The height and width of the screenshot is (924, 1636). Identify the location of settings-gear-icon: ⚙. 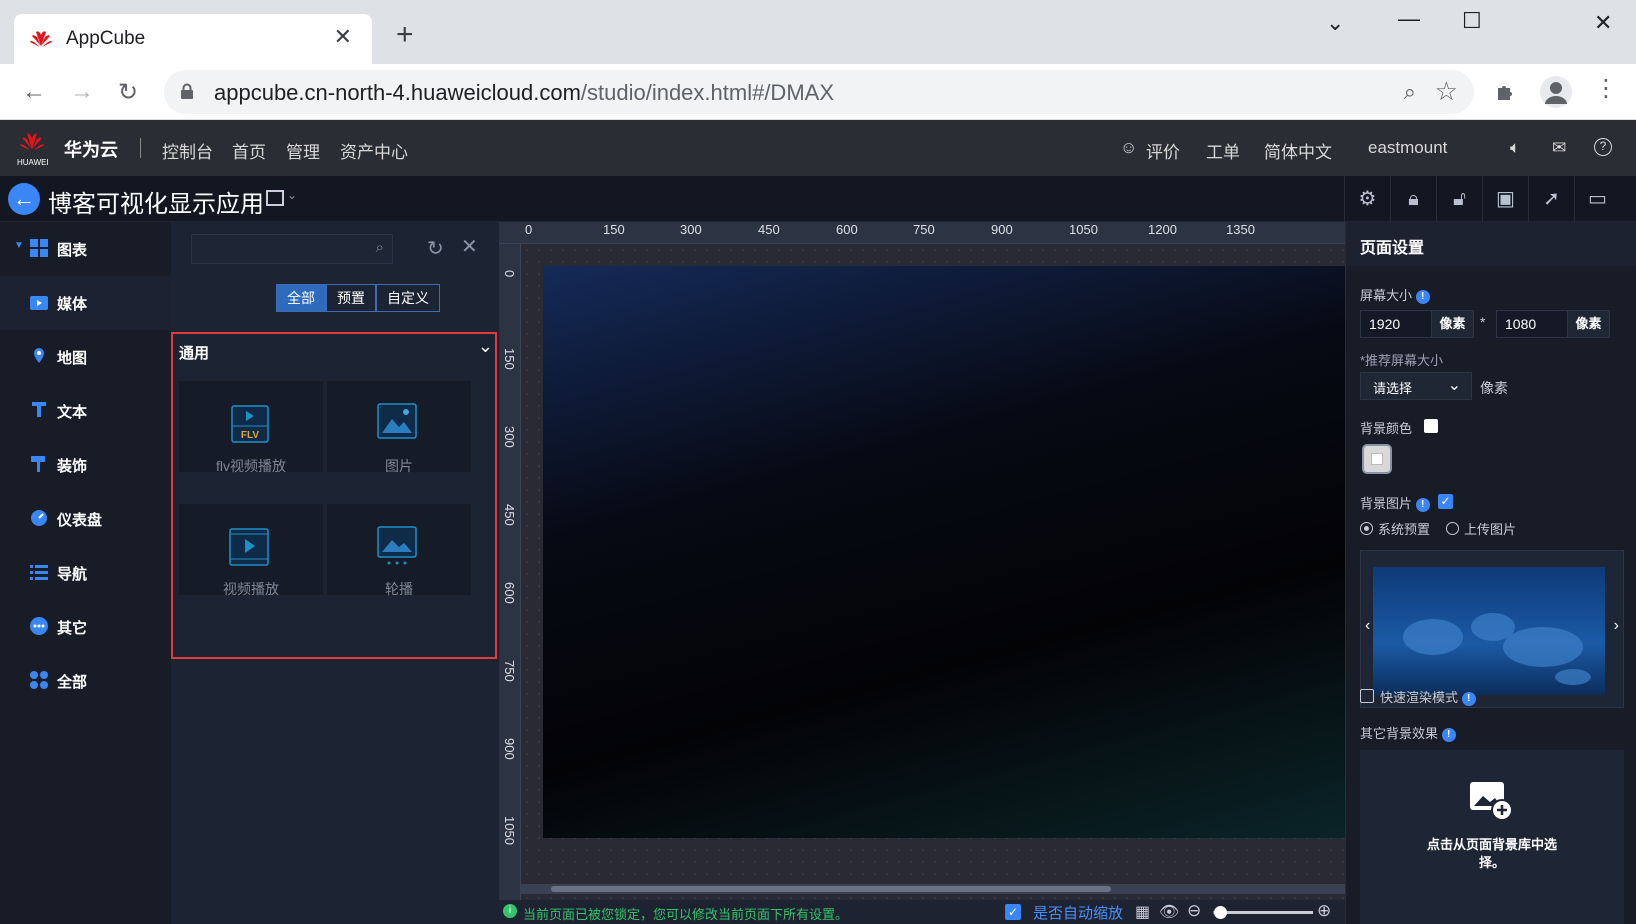
(1367, 199).